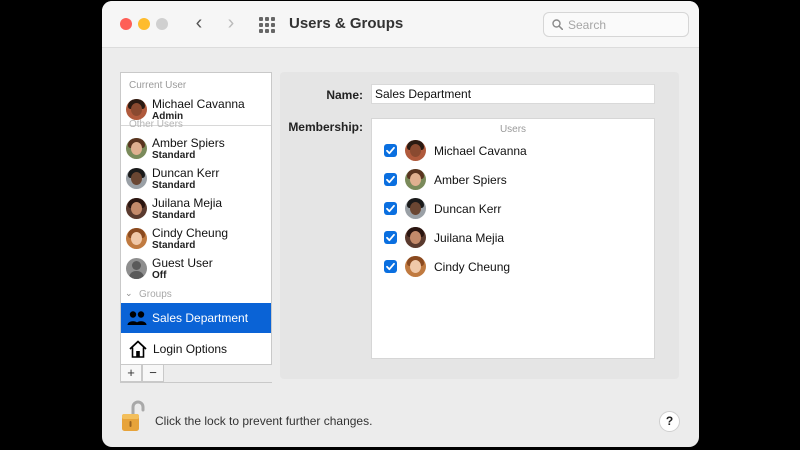  What do you see at coordinates (200, 318) in the screenshot?
I see `group-label: Sales Department` at bounding box center [200, 318].